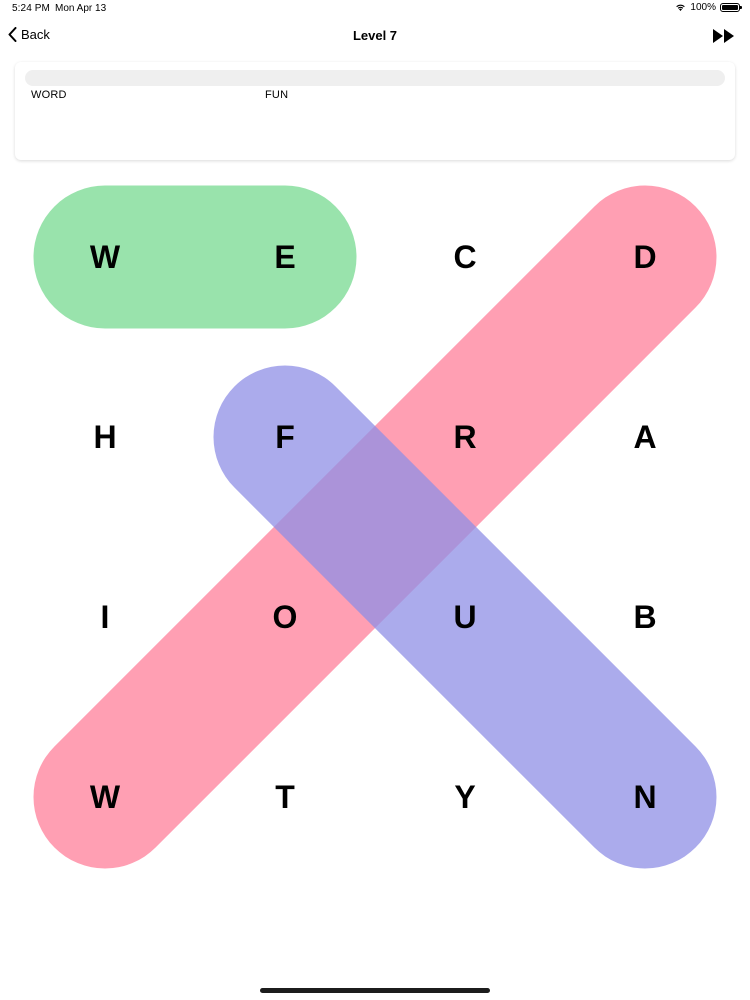 The image size is (750, 1000). What do you see at coordinates (464, 437) in the screenshot?
I see `grid-cell-r1-c2: R` at bounding box center [464, 437].